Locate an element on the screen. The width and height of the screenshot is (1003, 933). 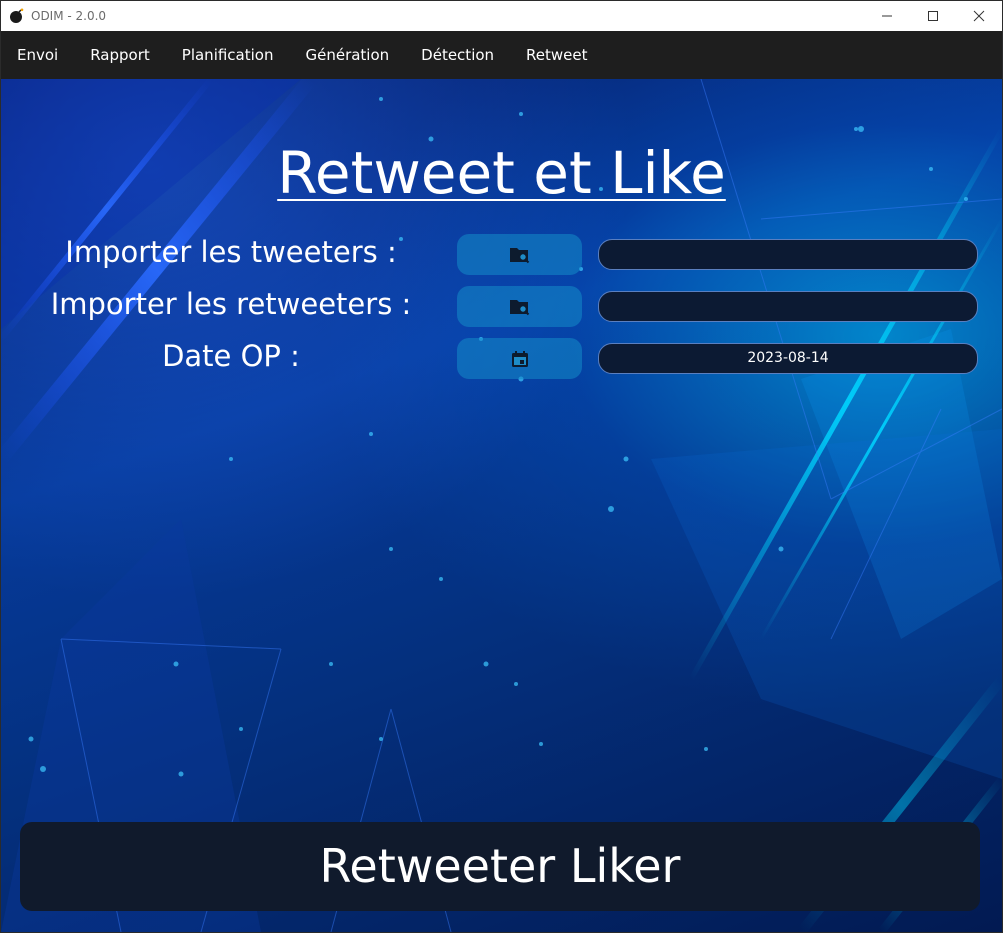
title-bar: ODIM - 2.0.0 is located at coordinates (501, 16).